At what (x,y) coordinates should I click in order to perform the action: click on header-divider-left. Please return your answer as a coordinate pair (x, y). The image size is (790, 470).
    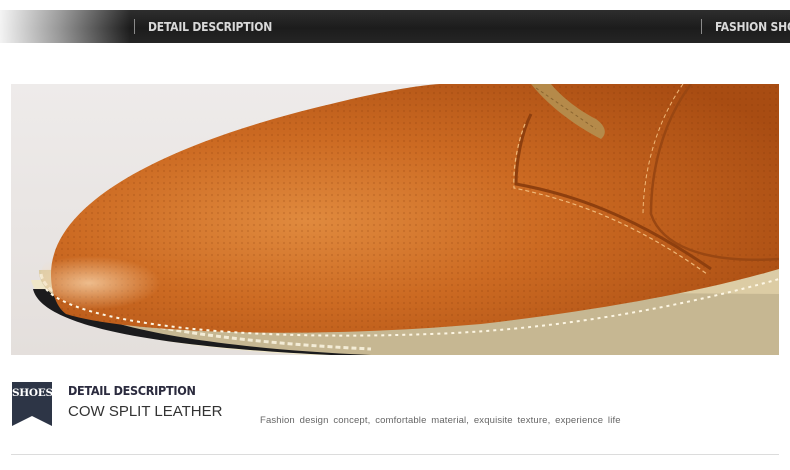
    Looking at the image, I should click on (134, 26).